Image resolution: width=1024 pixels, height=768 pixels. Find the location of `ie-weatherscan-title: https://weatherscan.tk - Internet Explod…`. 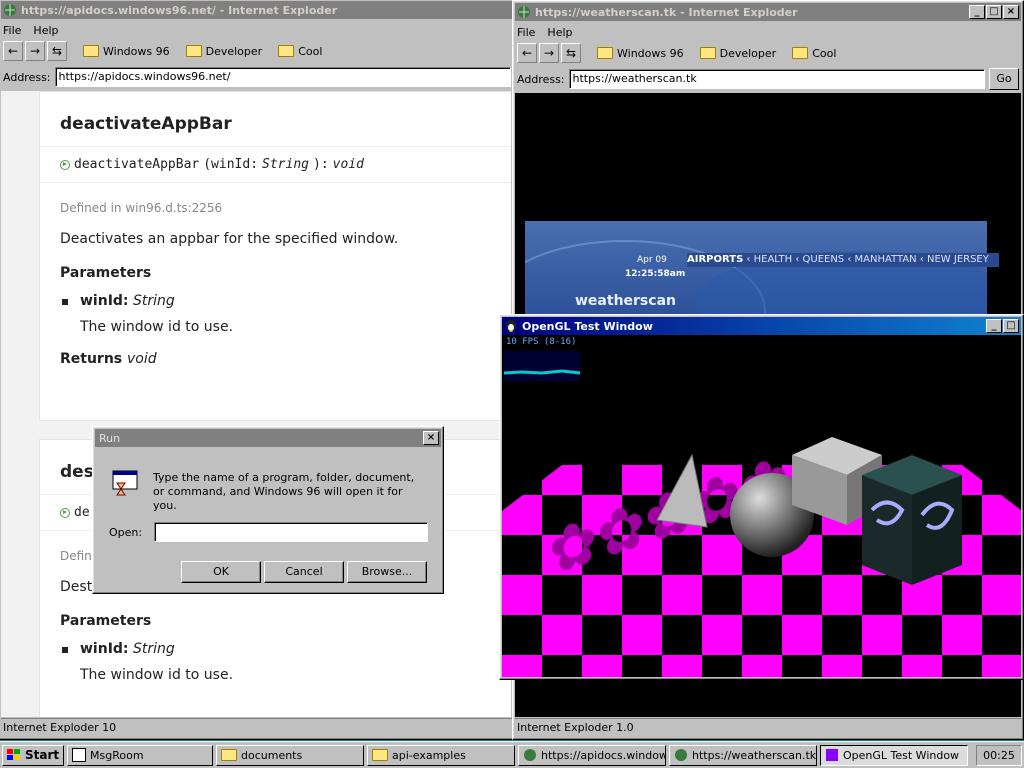

ie-weatherscan-title: https://weatherscan.tk - Internet Explod… is located at coordinates (666, 12).